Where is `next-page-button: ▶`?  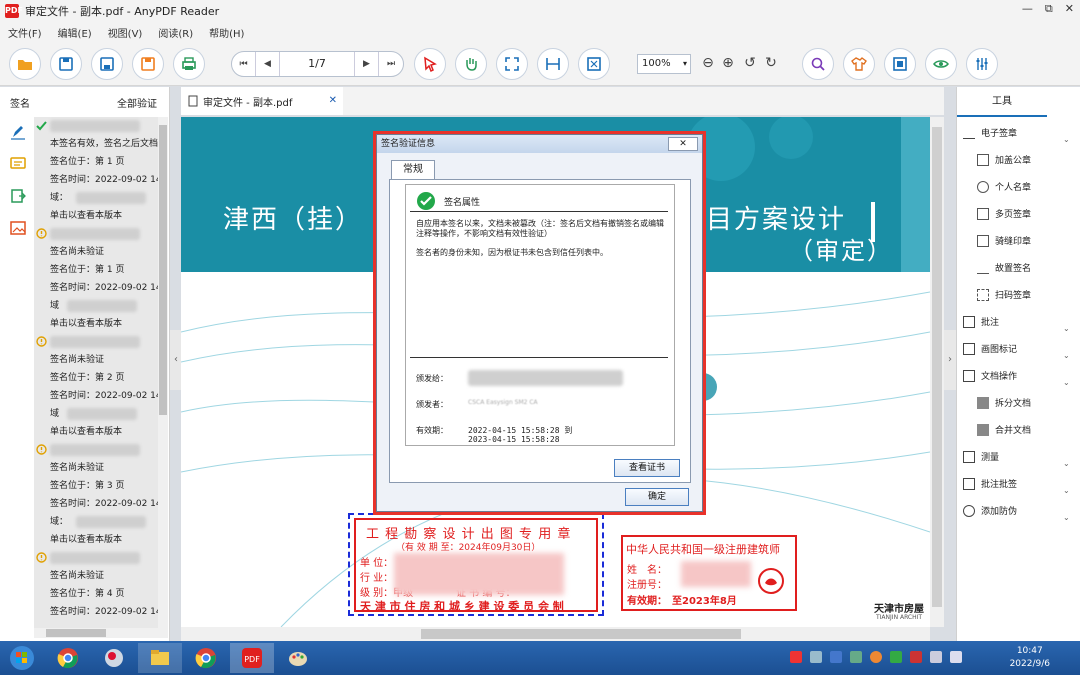 next-page-button: ▶ is located at coordinates (367, 64).